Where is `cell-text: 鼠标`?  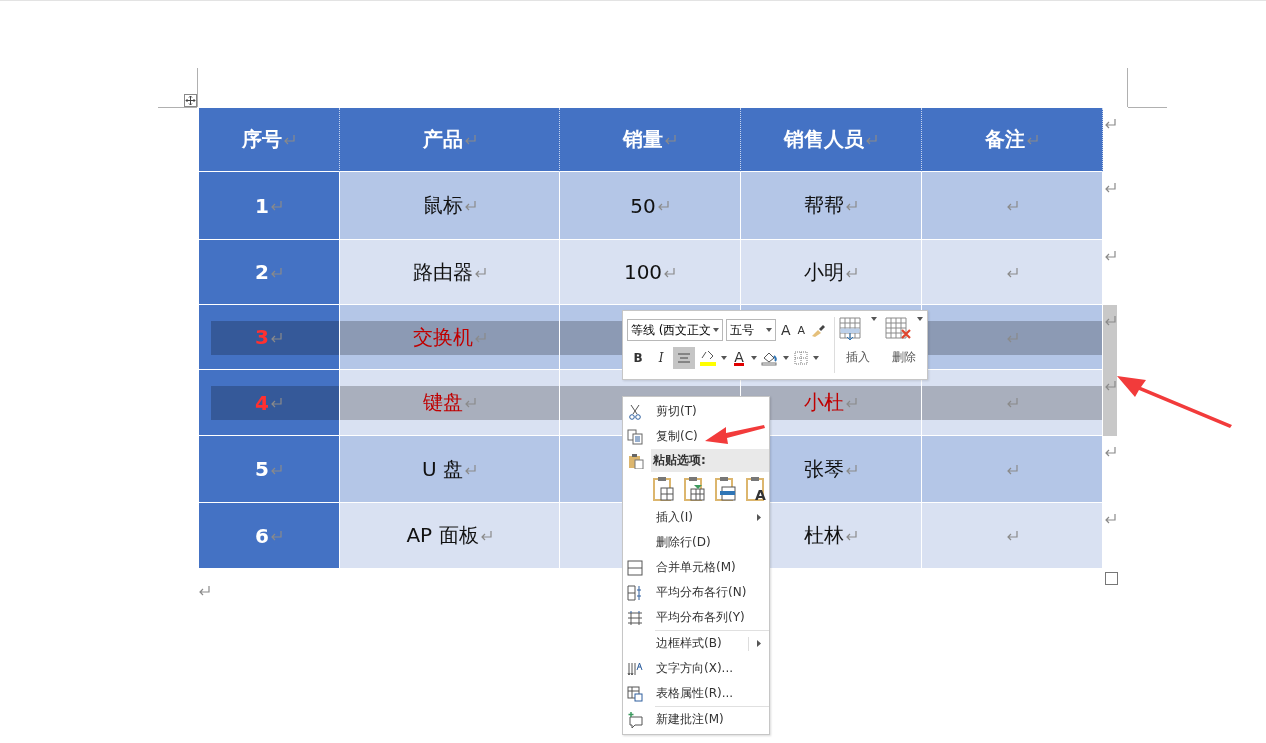 cell-text: 鼠标 is located at coordinates (442, 205).